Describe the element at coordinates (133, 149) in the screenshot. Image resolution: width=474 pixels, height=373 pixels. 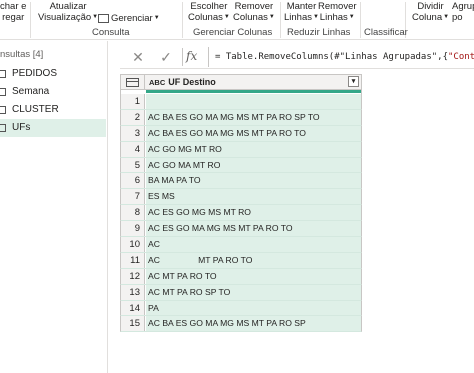
I see `row-number: 4` at that location.